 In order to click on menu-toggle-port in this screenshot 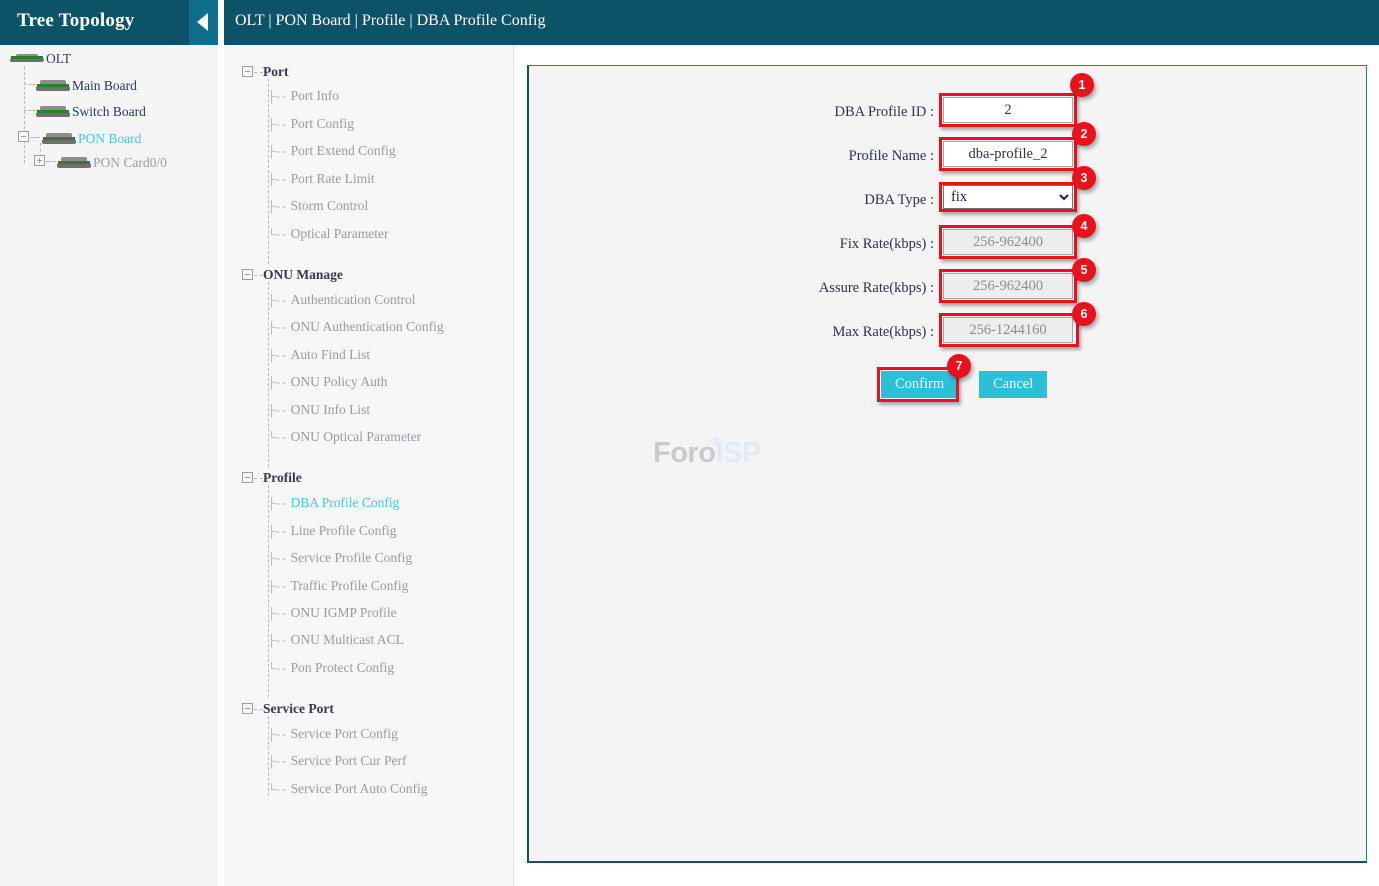, I will do `click(247, 71)`.